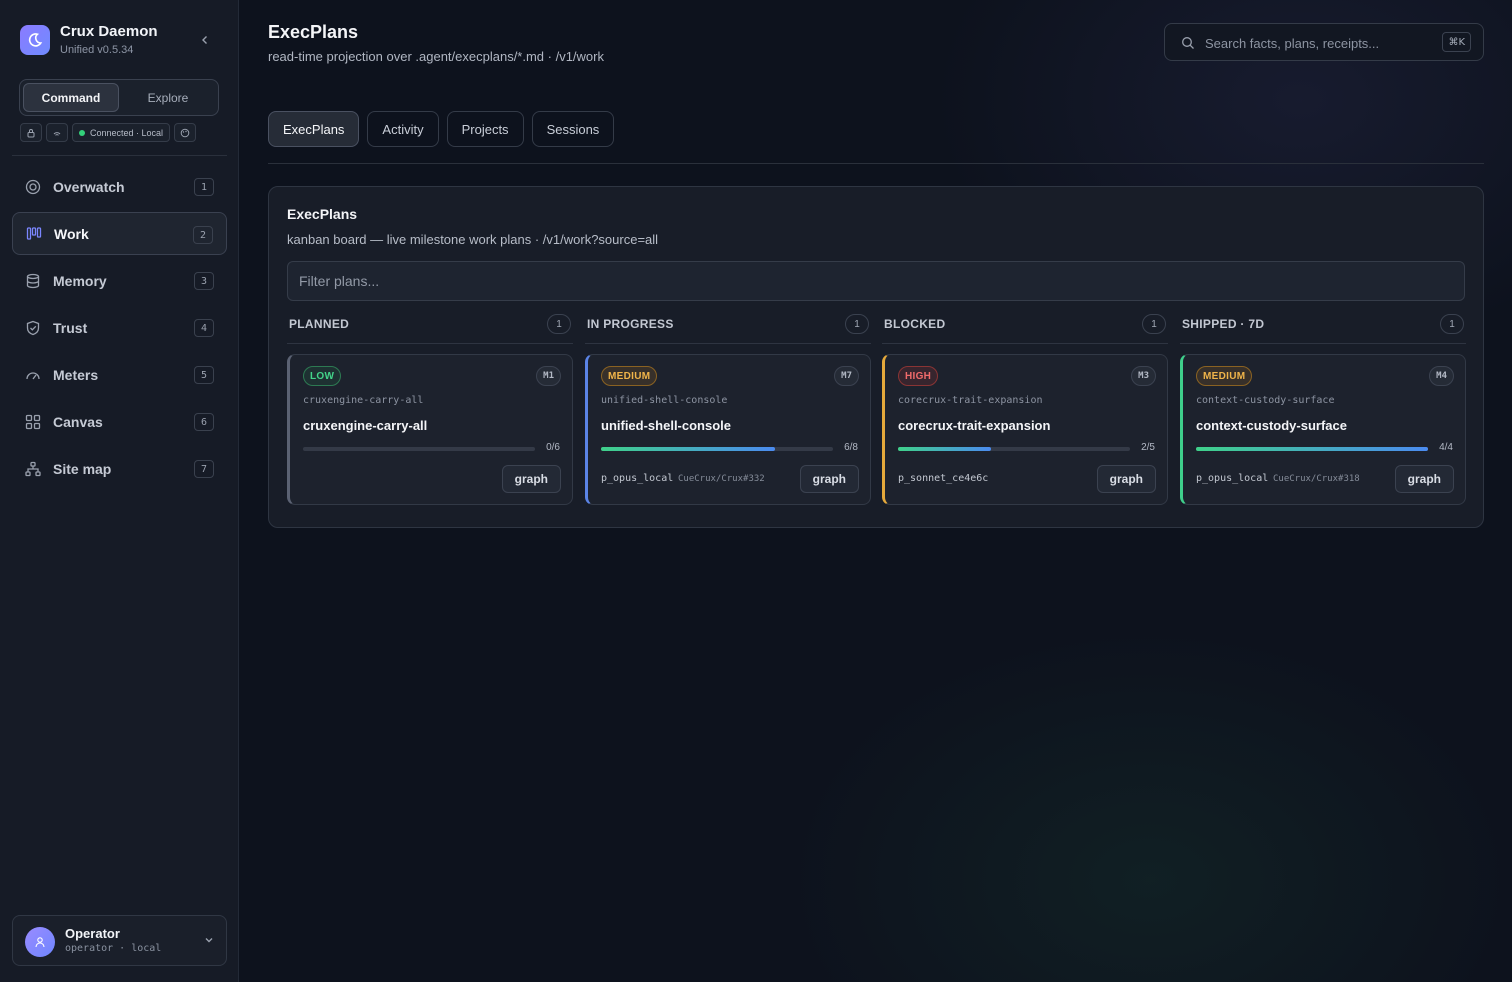 Image resolution: width=1512 pixels, height=982 pixels. I want to click on issue-ref: CueCrux/Crux#318, so click(1316, 479).